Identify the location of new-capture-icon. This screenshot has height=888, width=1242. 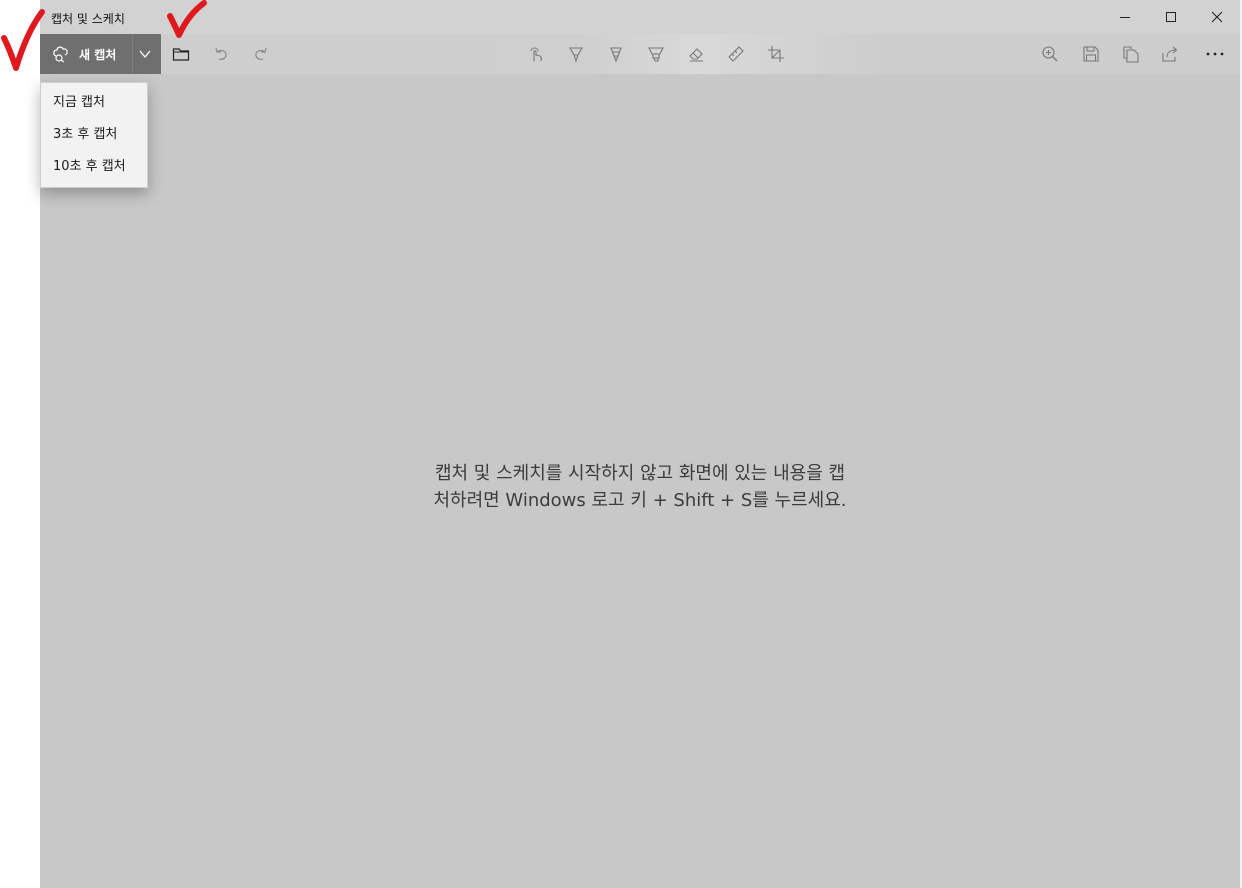
(60, 54).